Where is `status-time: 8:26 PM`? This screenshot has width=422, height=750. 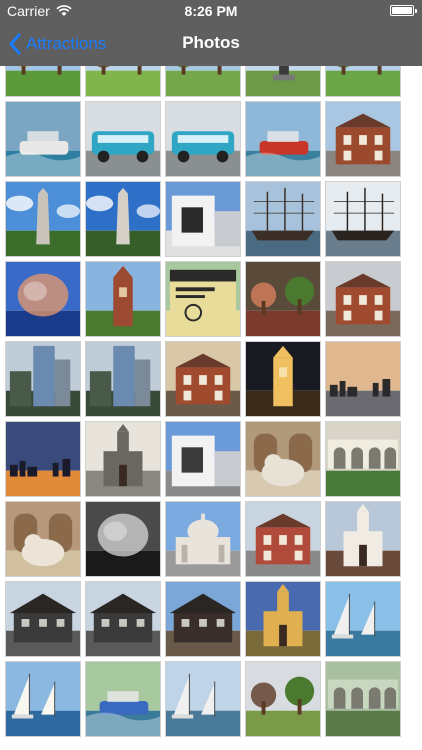
status-time: 8:26 PM is located at coordinates (211, 11).